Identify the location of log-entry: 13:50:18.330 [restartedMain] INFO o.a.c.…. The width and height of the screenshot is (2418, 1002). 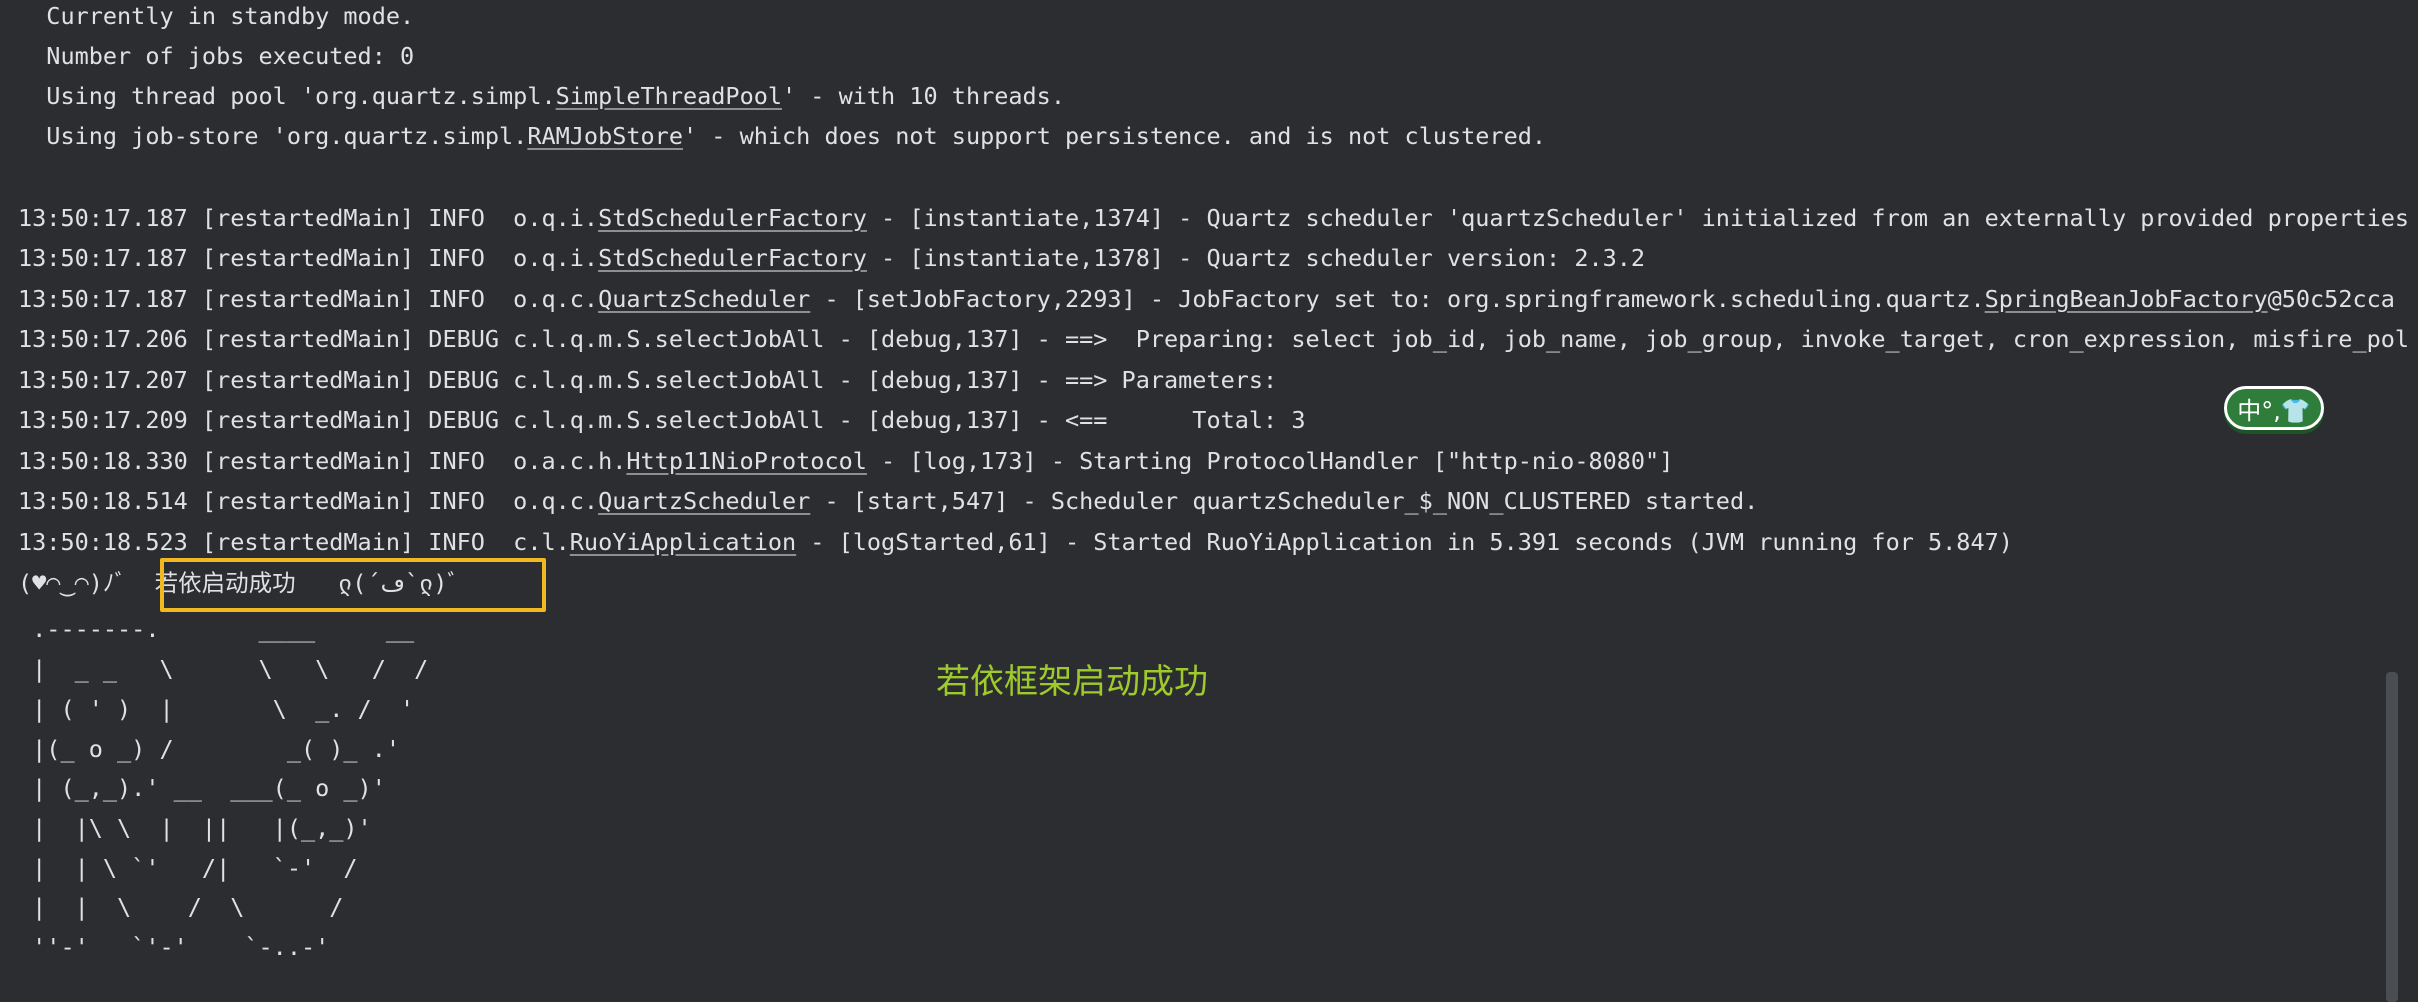
(846, 461).